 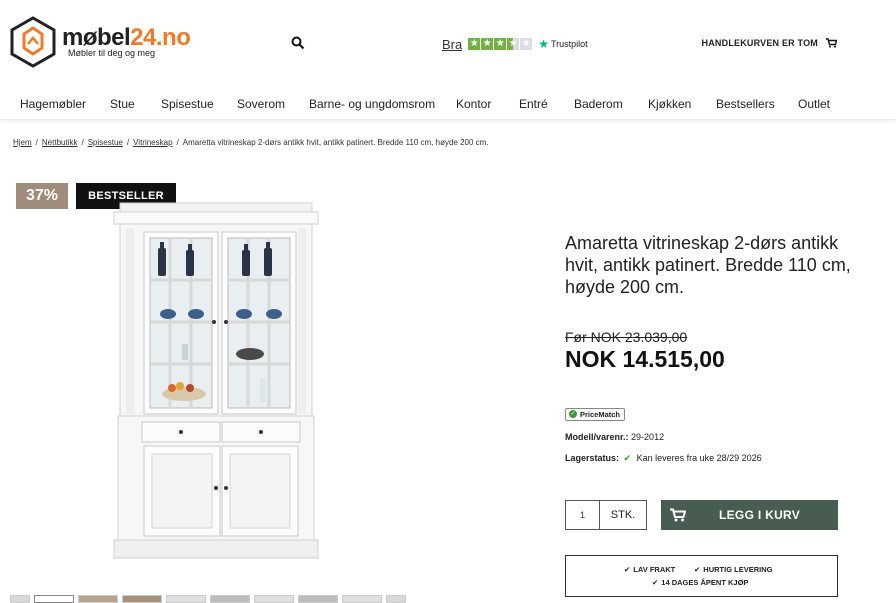 What do you see at coordinates (533, 104) in the screenshot?
I see `nav-item-entre: Entré` at bounding box center [533, 104].